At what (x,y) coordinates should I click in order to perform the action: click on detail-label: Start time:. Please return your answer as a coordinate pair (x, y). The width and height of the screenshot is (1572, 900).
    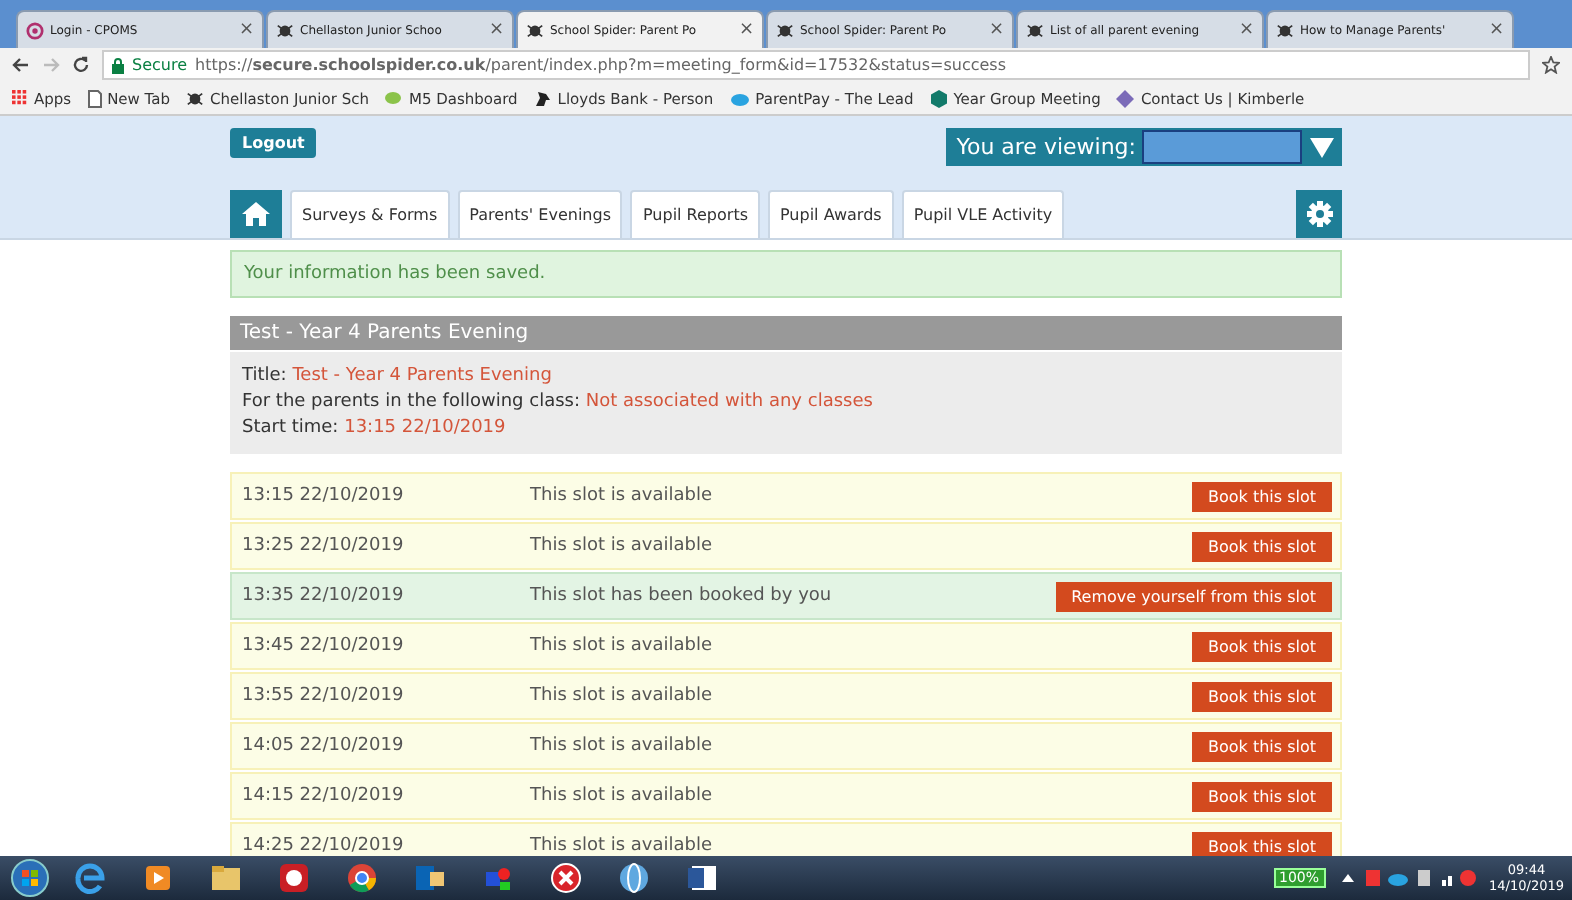
    Looking at the image, I should click on (290, 428).